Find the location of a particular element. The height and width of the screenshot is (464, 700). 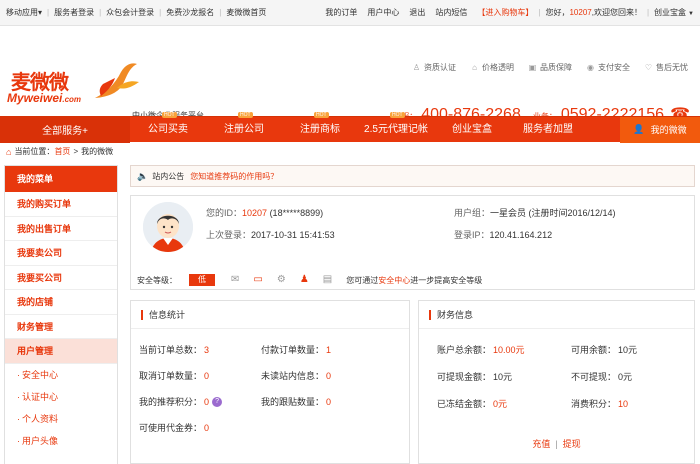

avatar is located at coordinates (168, 227).